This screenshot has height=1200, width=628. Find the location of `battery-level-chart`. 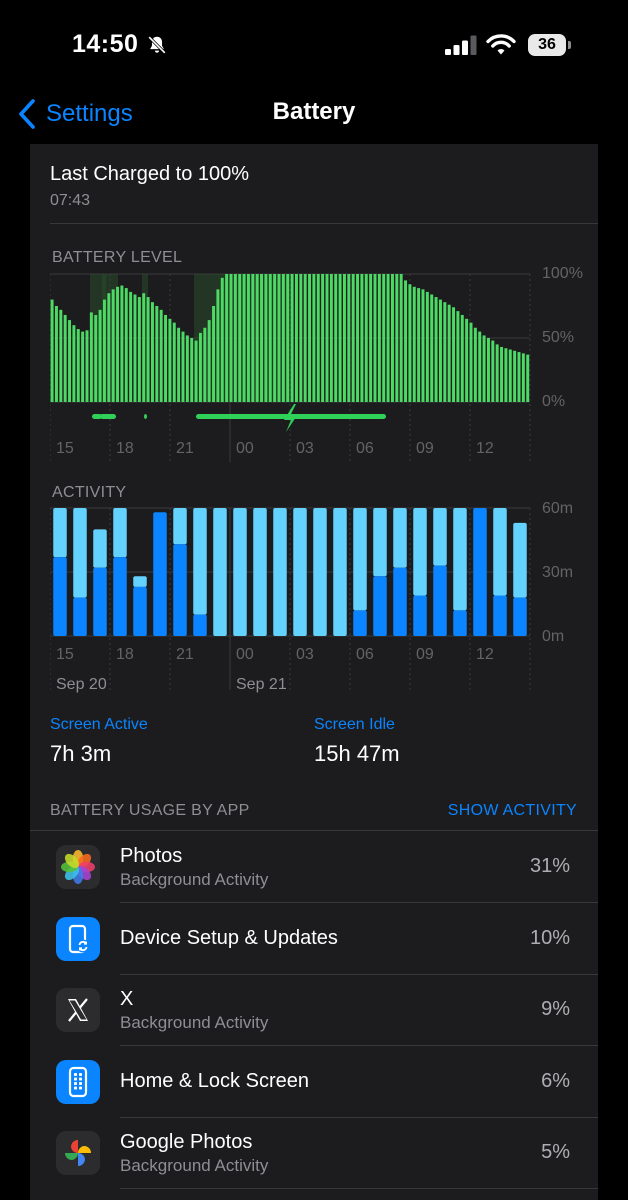

battery-level-chart is located at coordinates (292, 366).